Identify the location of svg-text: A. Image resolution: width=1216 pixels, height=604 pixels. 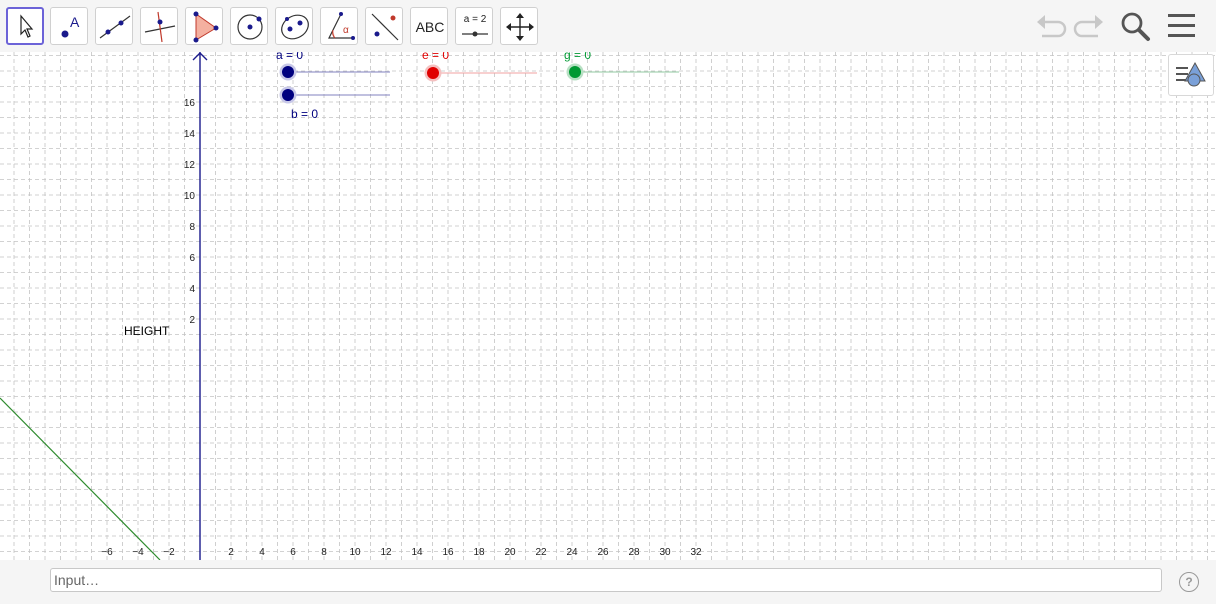
(75, 22).